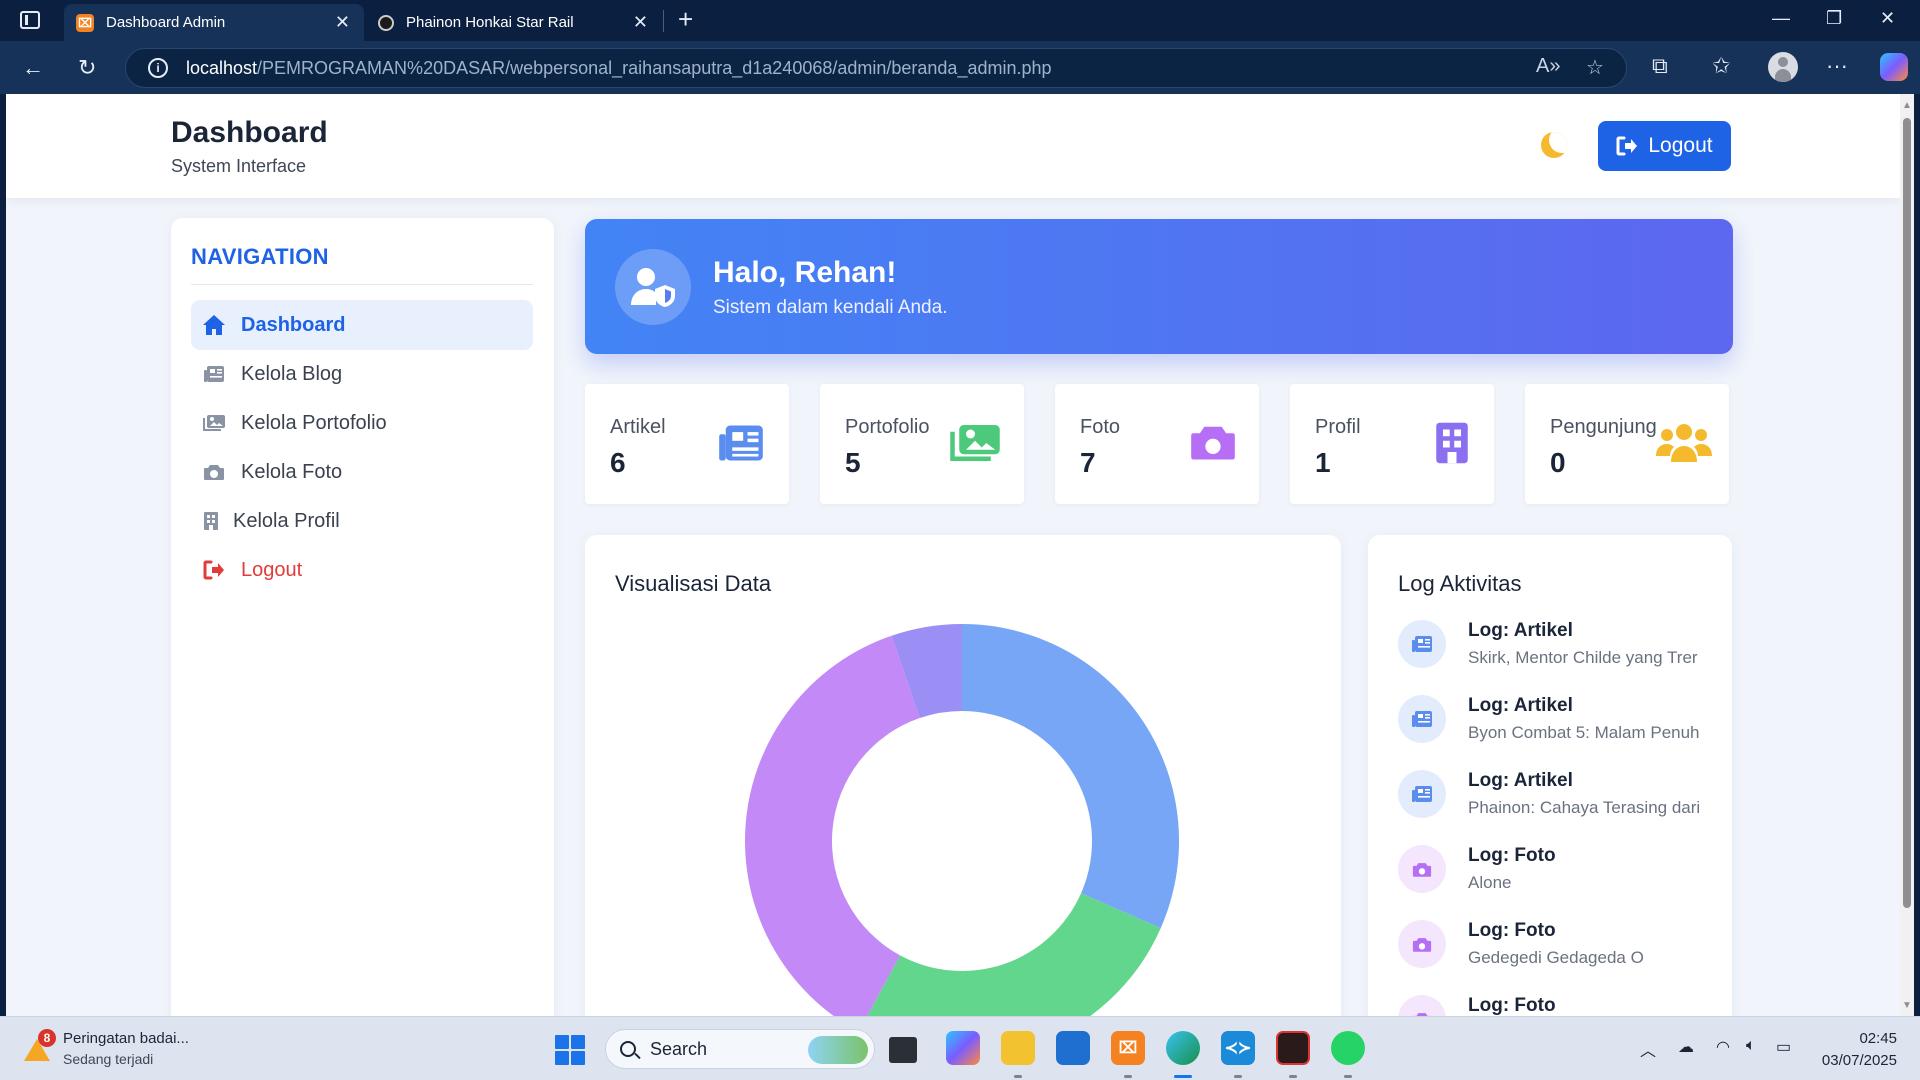 Image resolution: width=1920 pixels, height=1080 pixels. I want to click on greeting-subtitle: Sistem dalam kendali Anda., so click(830, 307).